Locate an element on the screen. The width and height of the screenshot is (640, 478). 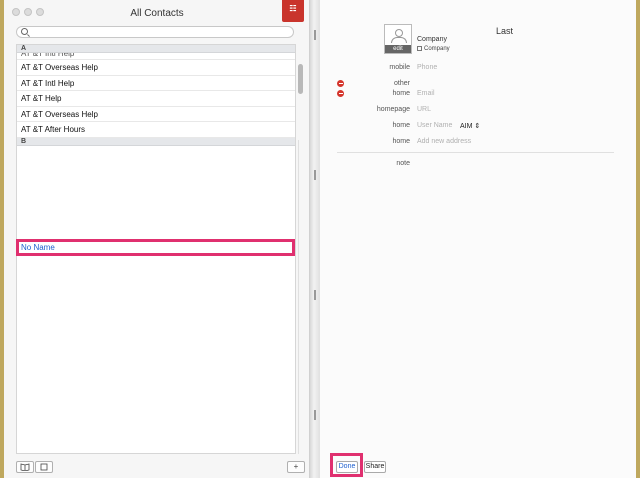
email-field: Email is located at coordinates (426, 93).